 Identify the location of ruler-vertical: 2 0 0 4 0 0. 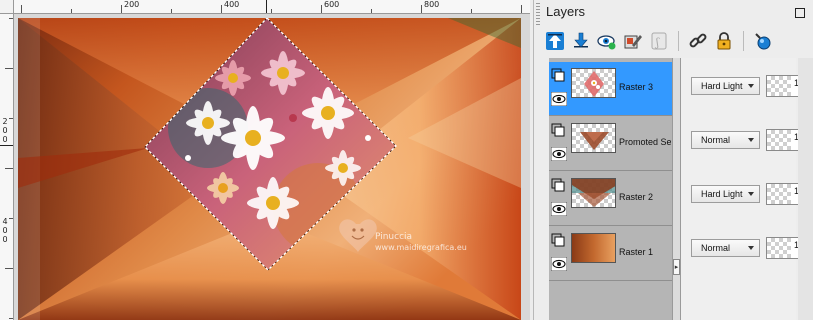
(7, 167).